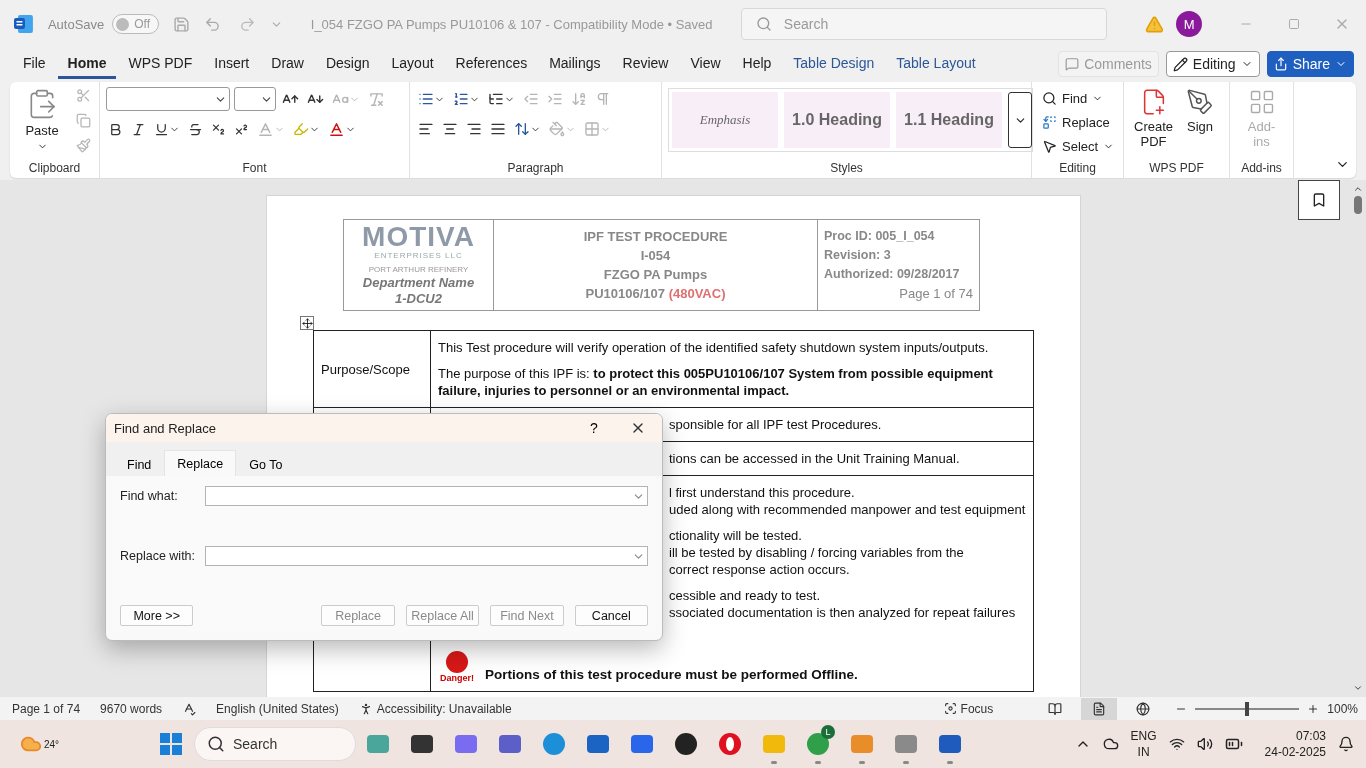 The width and height of the screenshot is (1366, 768). I want to click on bullet-list-icon, so click(426, 99).